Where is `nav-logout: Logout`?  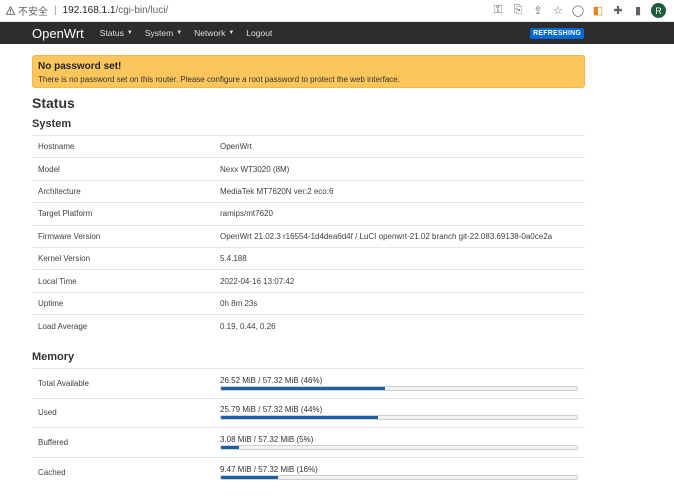 nav-logout: Logout is located at coordinates (259, 33).